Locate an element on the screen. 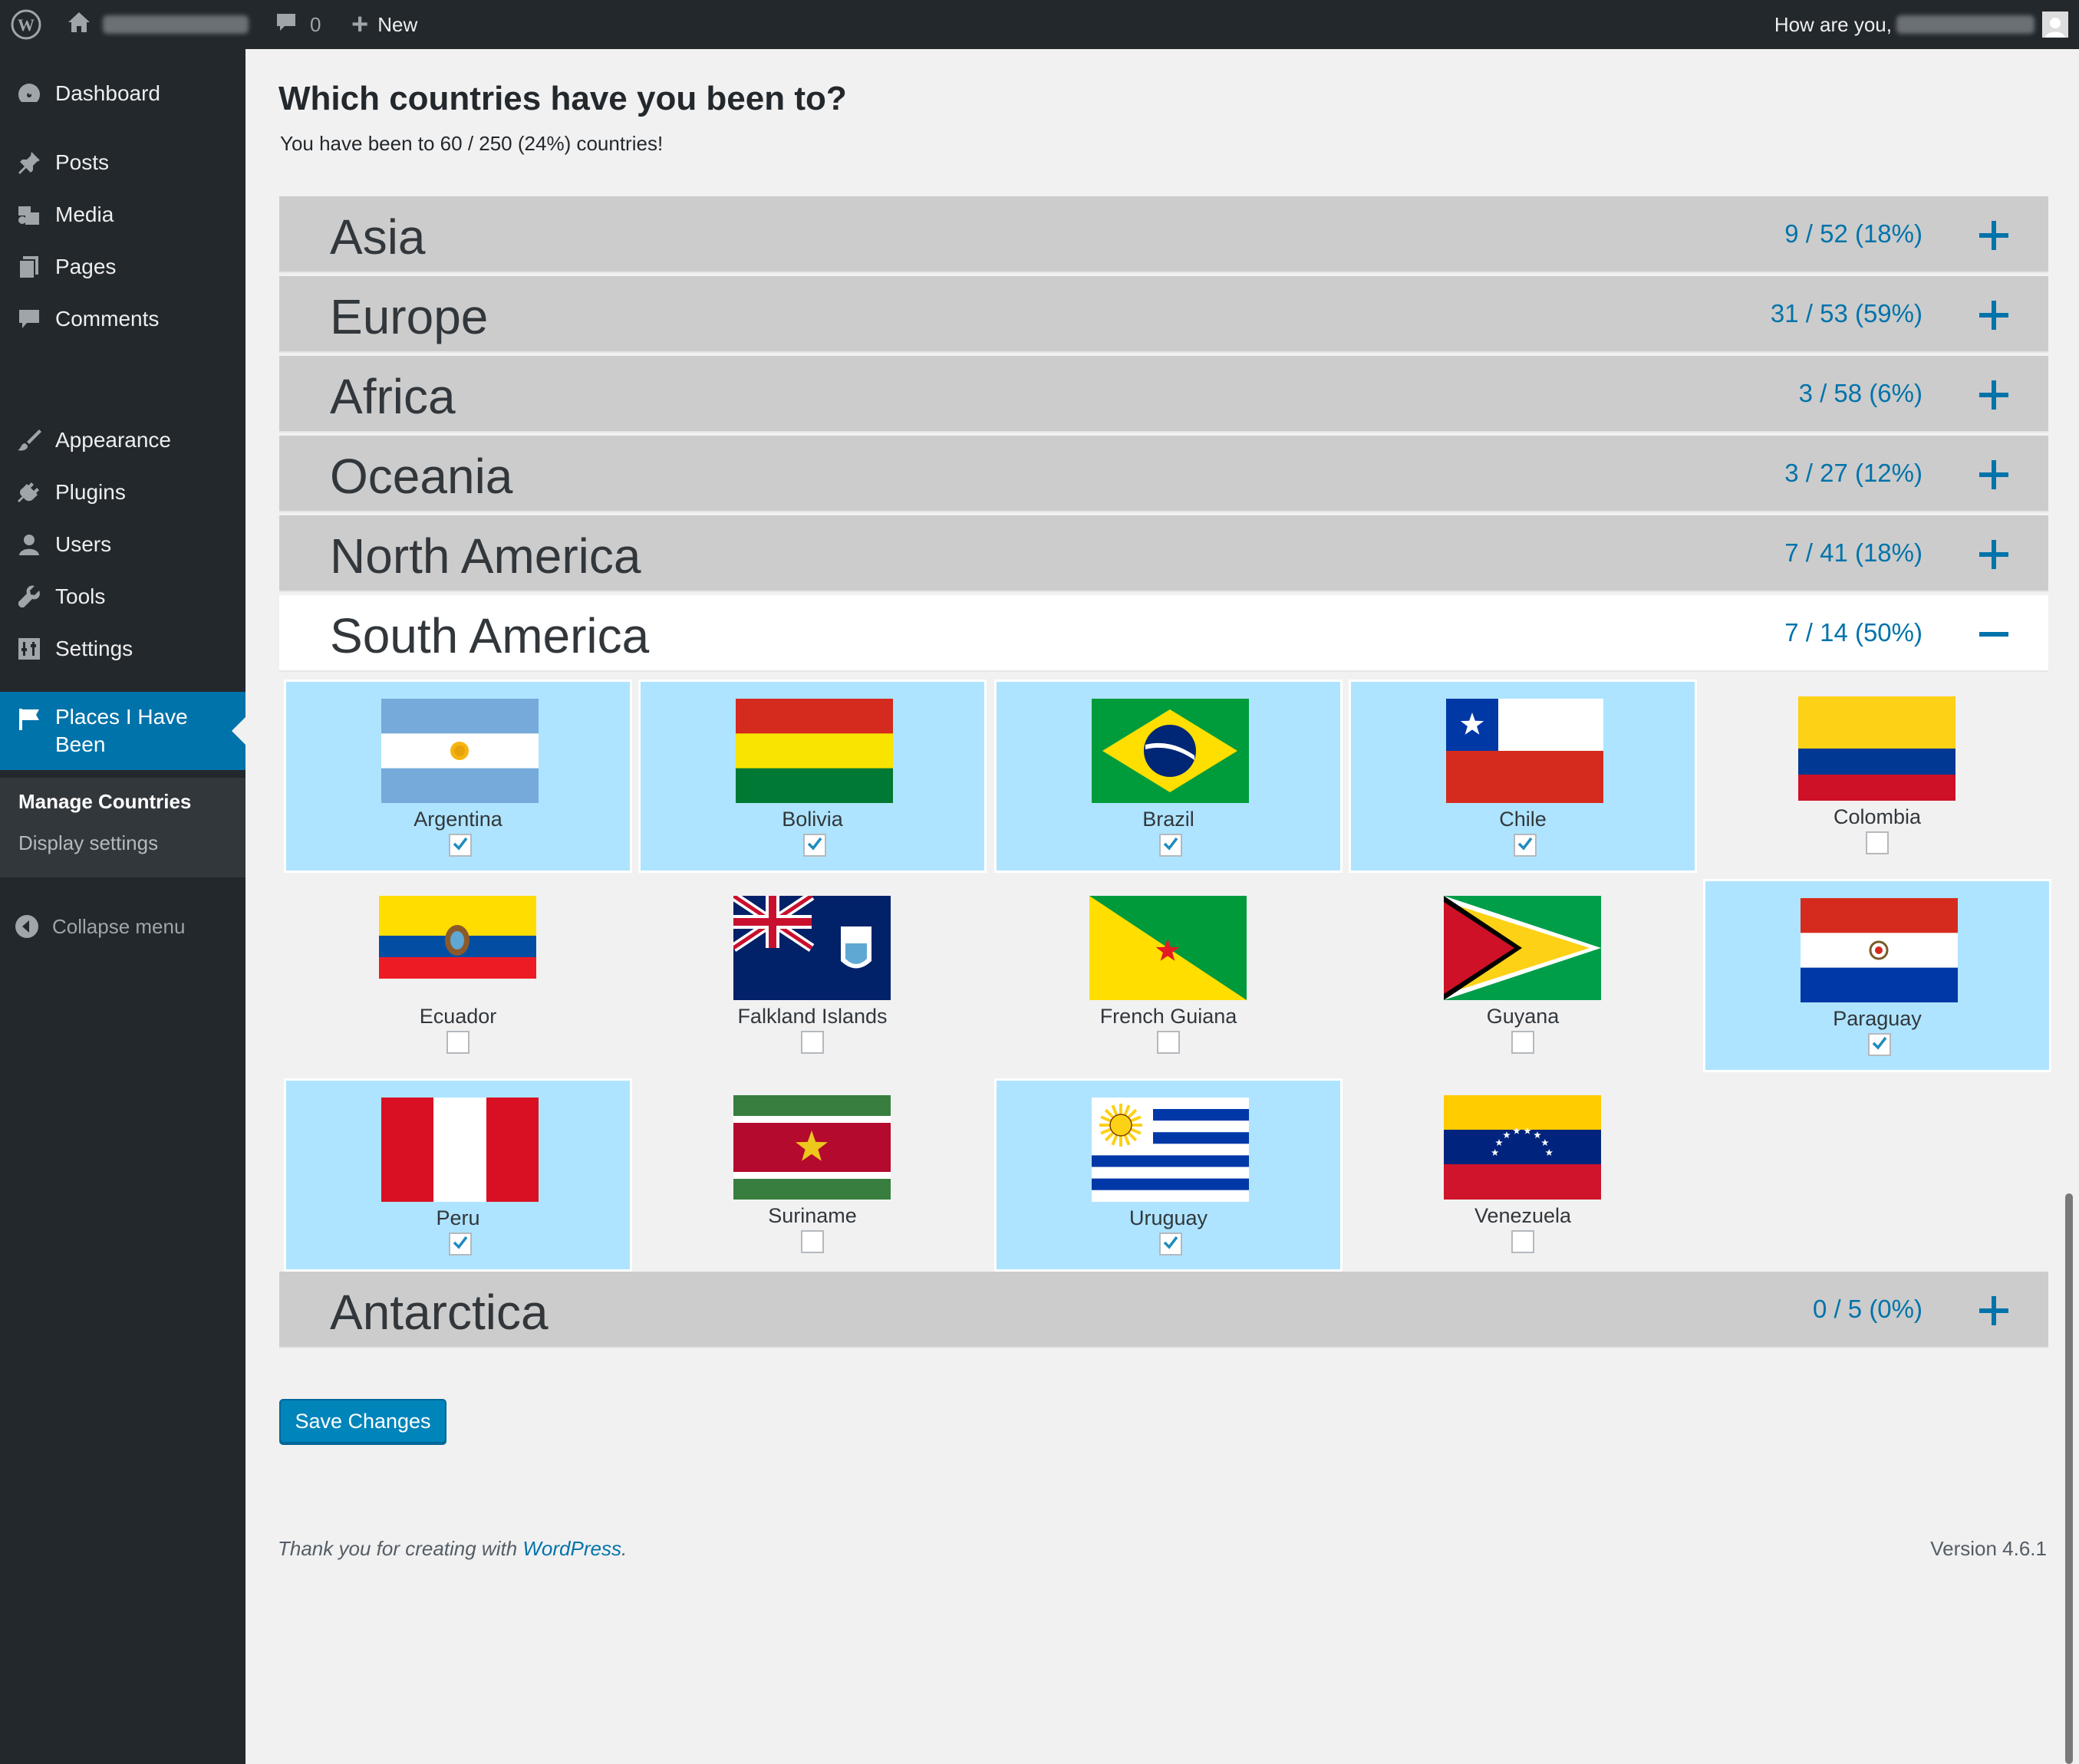 Image resolution: width=2079 pixels, height=1764 pixels. country-tile-falkland-islands: Falkland Islands is located at coordinates (812, 975).